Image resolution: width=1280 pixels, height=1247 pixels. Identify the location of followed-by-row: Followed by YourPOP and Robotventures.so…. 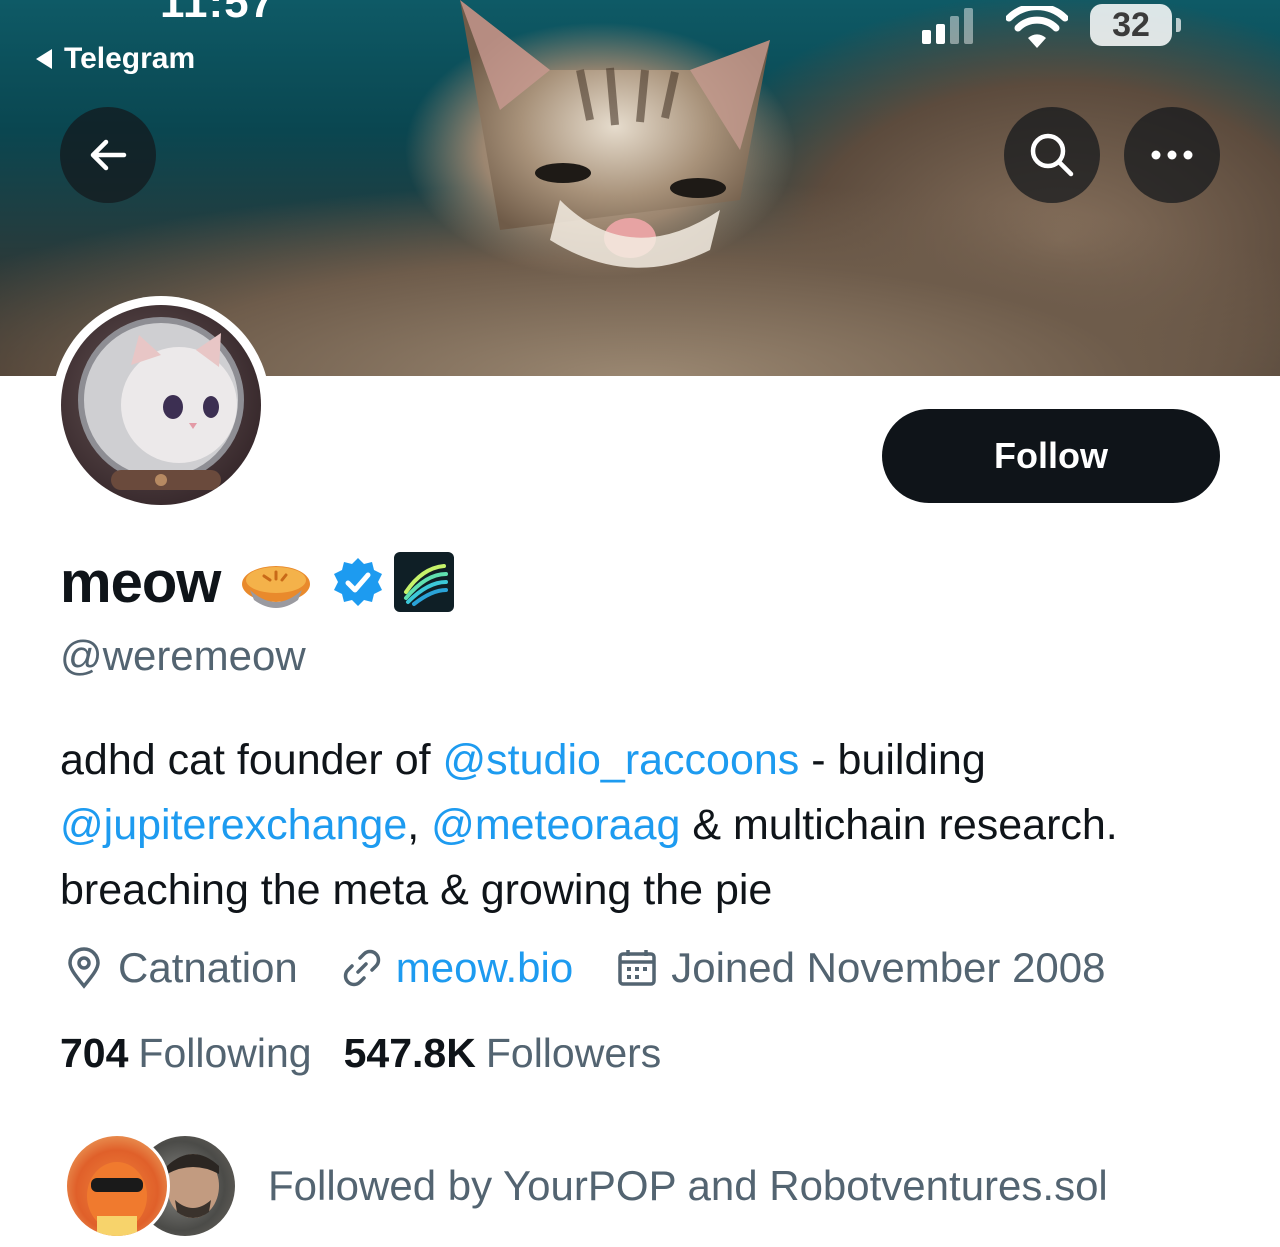
(586, 1186).